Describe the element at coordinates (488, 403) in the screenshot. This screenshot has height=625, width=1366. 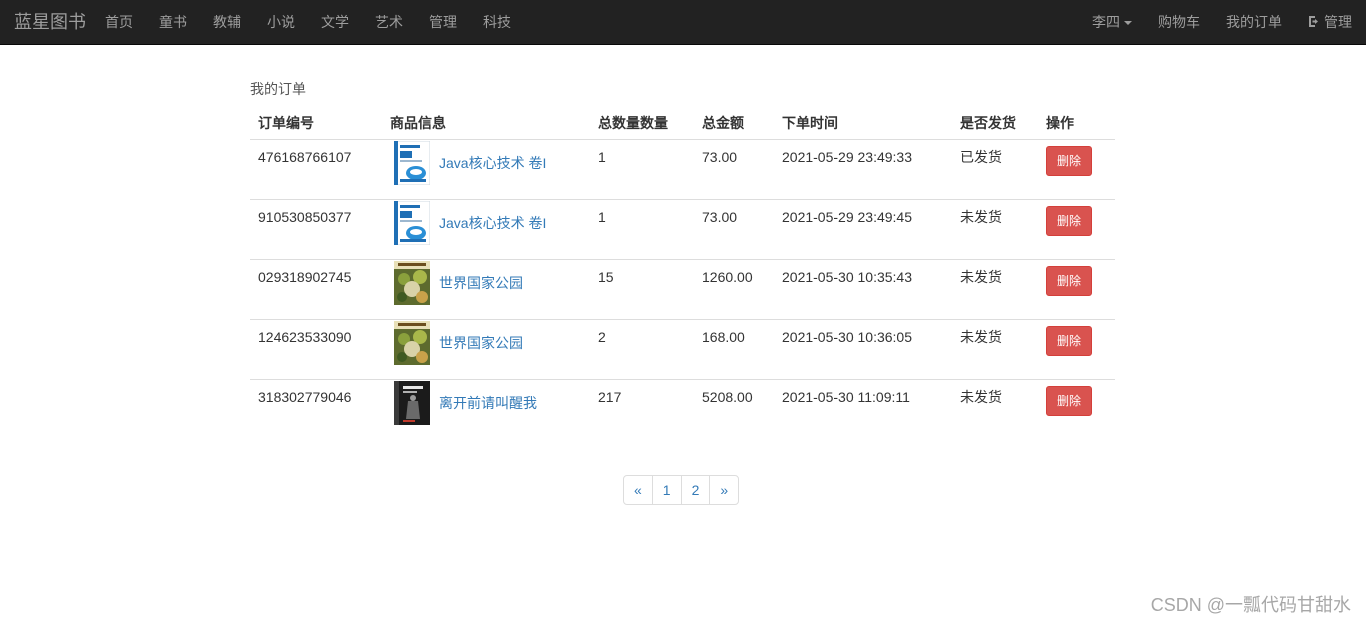
I see `product-link: 离开前请叫醒我` at that location.